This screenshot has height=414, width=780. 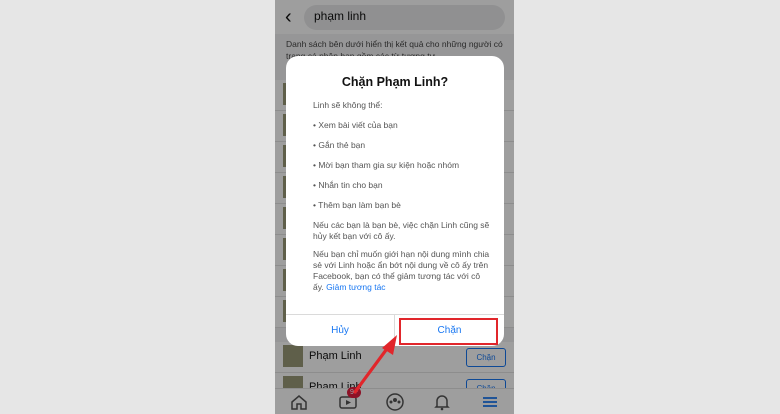 What do you see at coordinates (339, 145) in the screenshot?
I see `dialog-item: • Gắn thẻ bạn` at bounding box center [339, 145].